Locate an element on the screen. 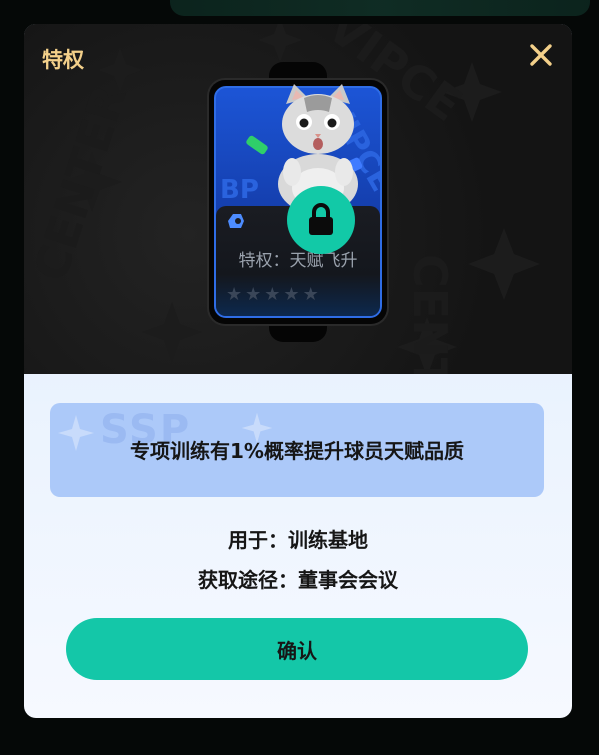 This screenshot has height=755, width=599. card-name: 特权：天赋飞升 is located at coordinates (298, 261).